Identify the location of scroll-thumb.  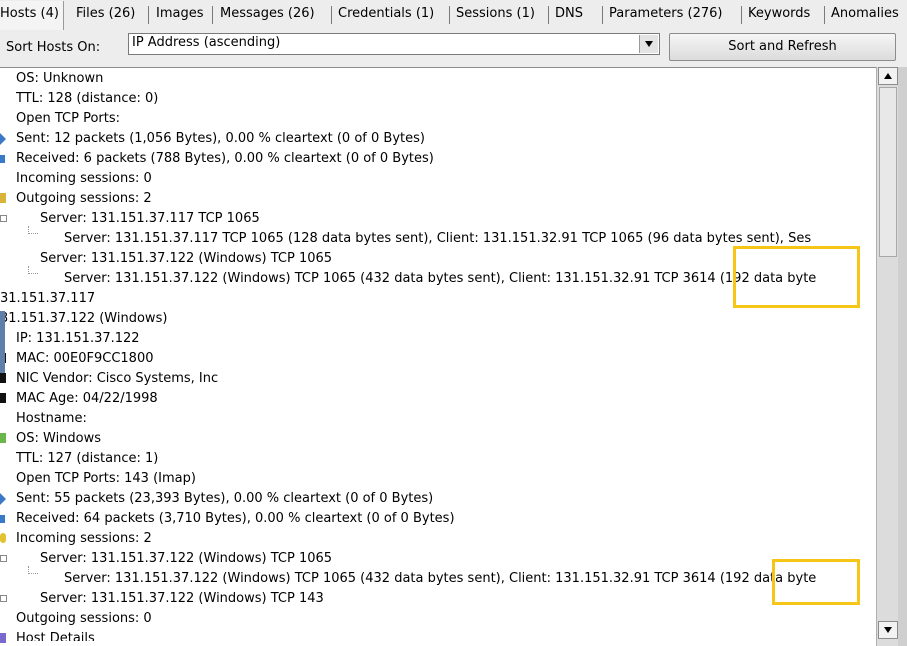
(888, 172).